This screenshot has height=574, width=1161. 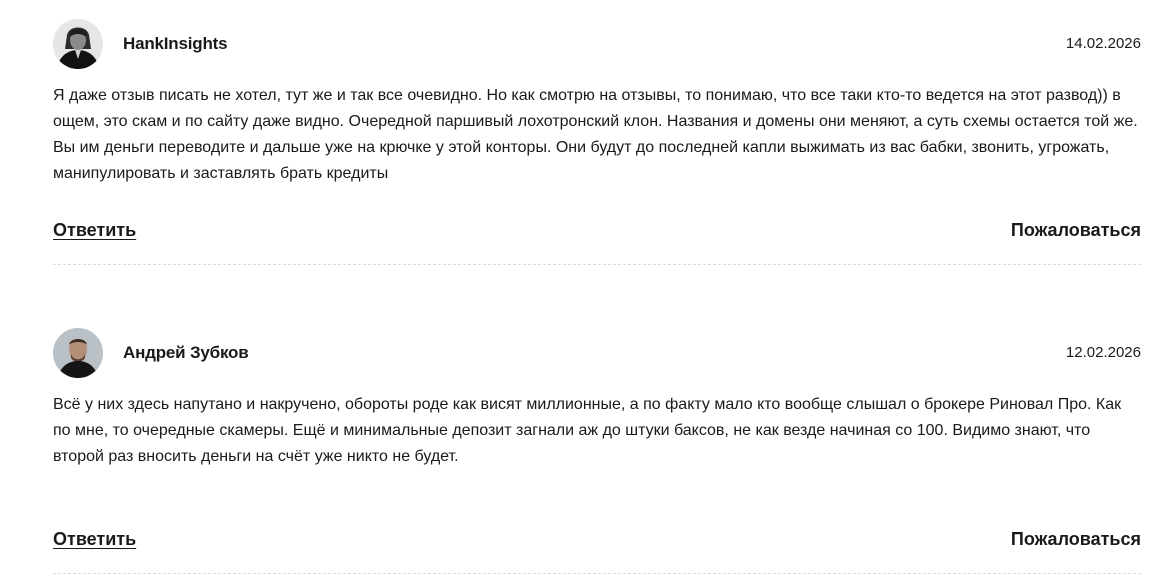 What do you see at coordinates (186, 352) in the screenshot?
I see `comment-author: Андрей Зубков` at bounding box center [186, 352].